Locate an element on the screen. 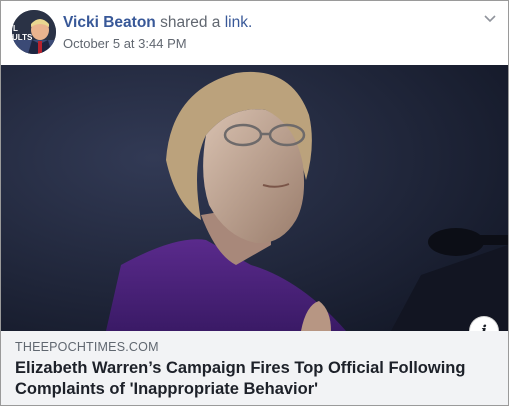  post-timestamp: October 5 at 3:44 PM is located at coordinates (125, 43).